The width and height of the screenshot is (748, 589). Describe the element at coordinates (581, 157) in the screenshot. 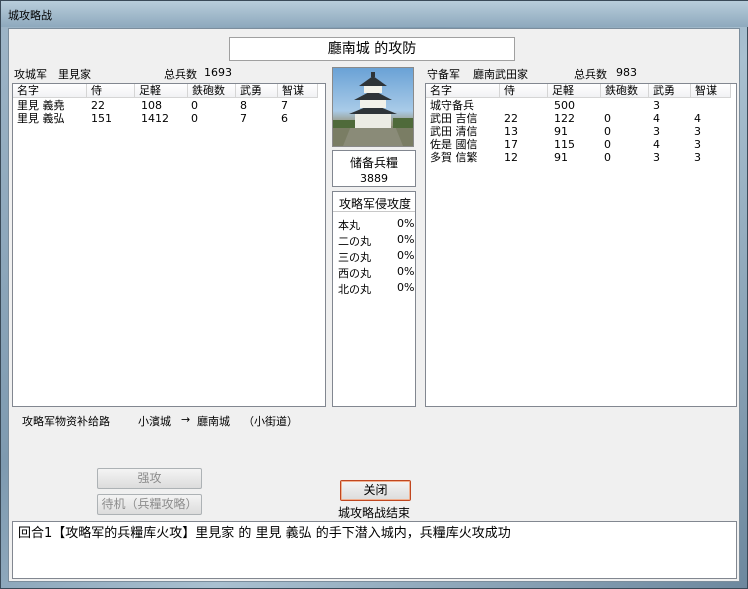

I see `defender-row: 多賀 信繁 12 91 0 3 3` at that location.